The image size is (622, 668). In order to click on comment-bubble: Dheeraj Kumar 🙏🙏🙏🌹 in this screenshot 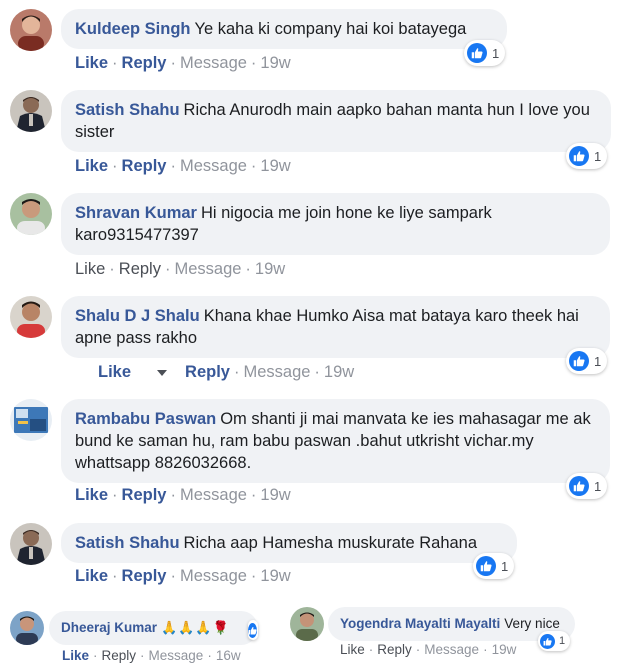, I will do `click(153, 628)`.